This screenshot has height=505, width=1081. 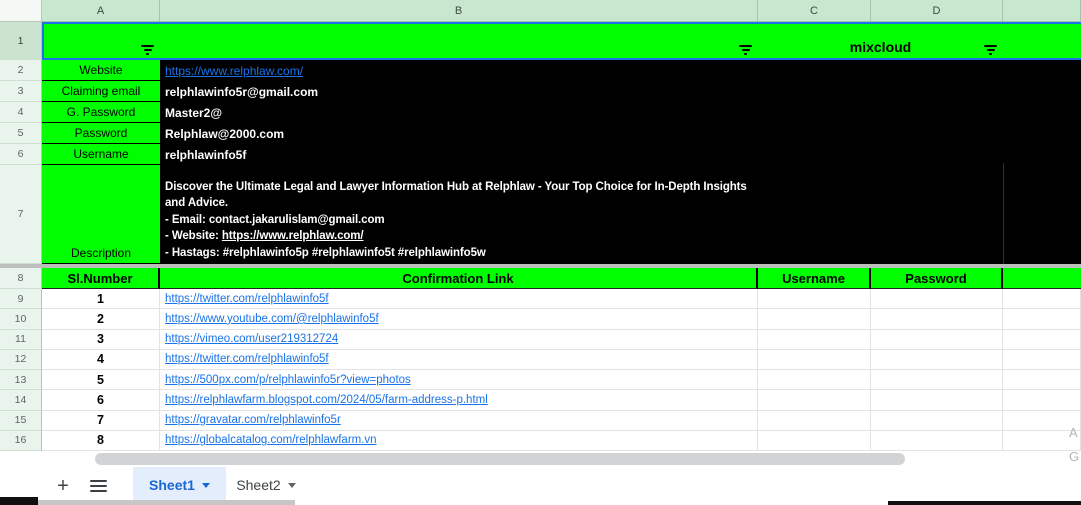 I want to click on column-header-e, so click(x=1042, y=11).